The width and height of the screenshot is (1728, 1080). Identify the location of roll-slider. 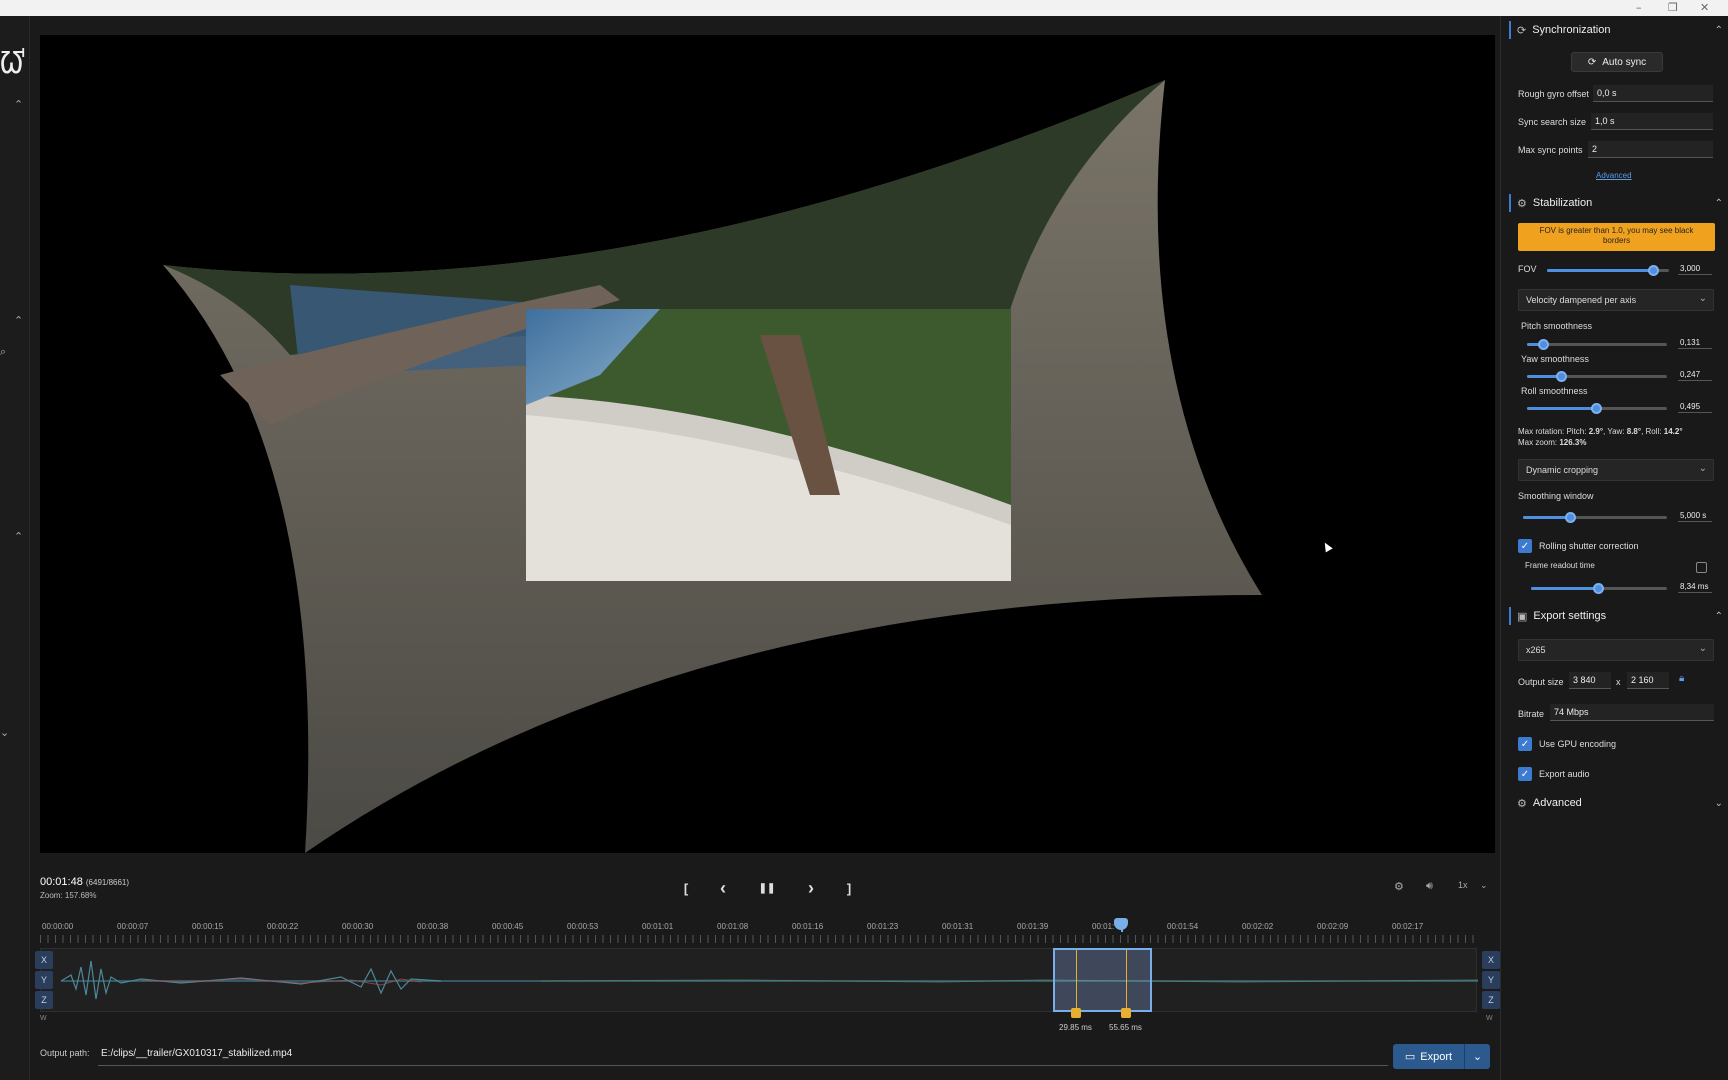
(1597, 408).